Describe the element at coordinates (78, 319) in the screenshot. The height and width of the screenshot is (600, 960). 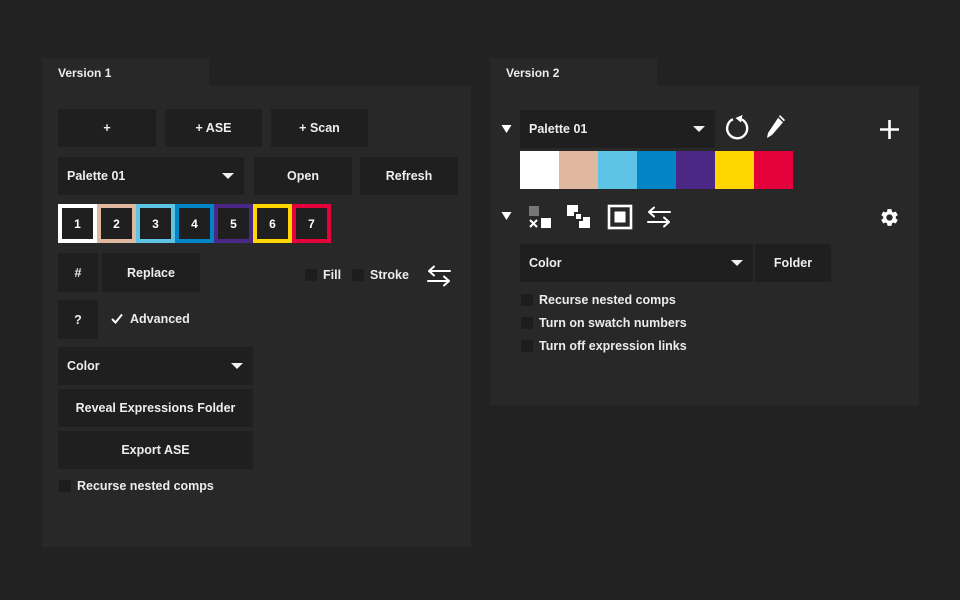
I see `help-button: ?` at that location.